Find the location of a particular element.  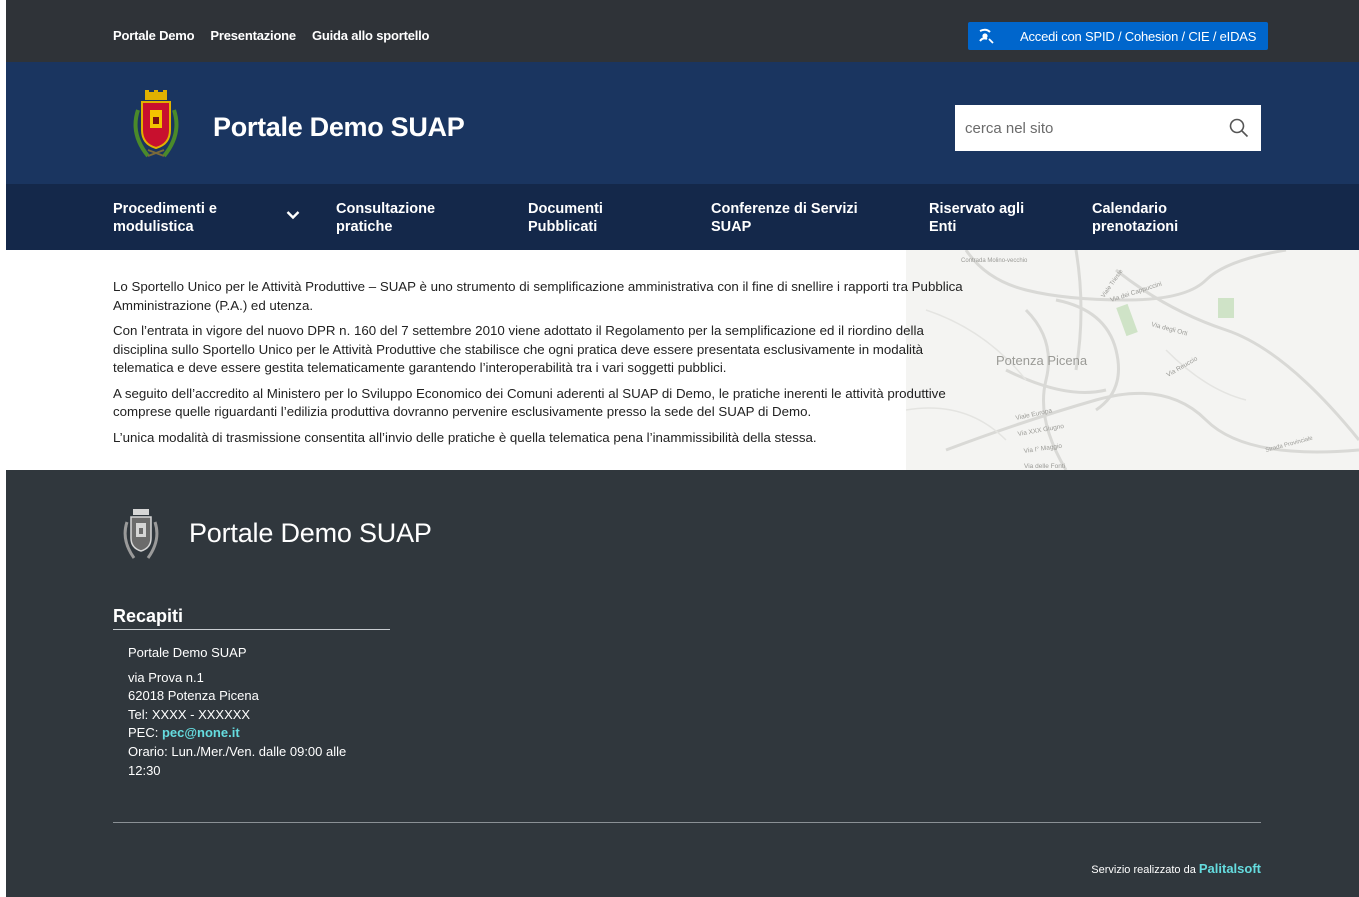

top-link-portale-demo: Portale Demo is located at coordinates (154, 35).